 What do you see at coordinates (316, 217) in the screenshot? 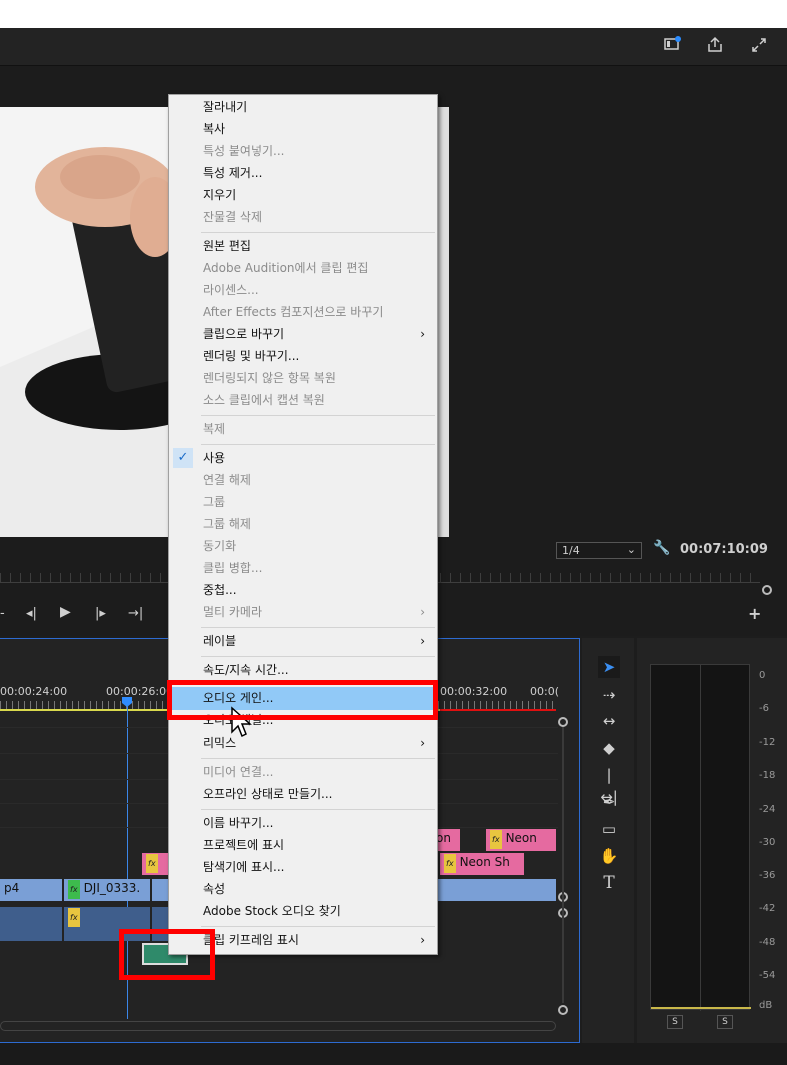
I see `menu-item-ripple-delete: 잔물결 삭제` at bounding box center [316, 217].